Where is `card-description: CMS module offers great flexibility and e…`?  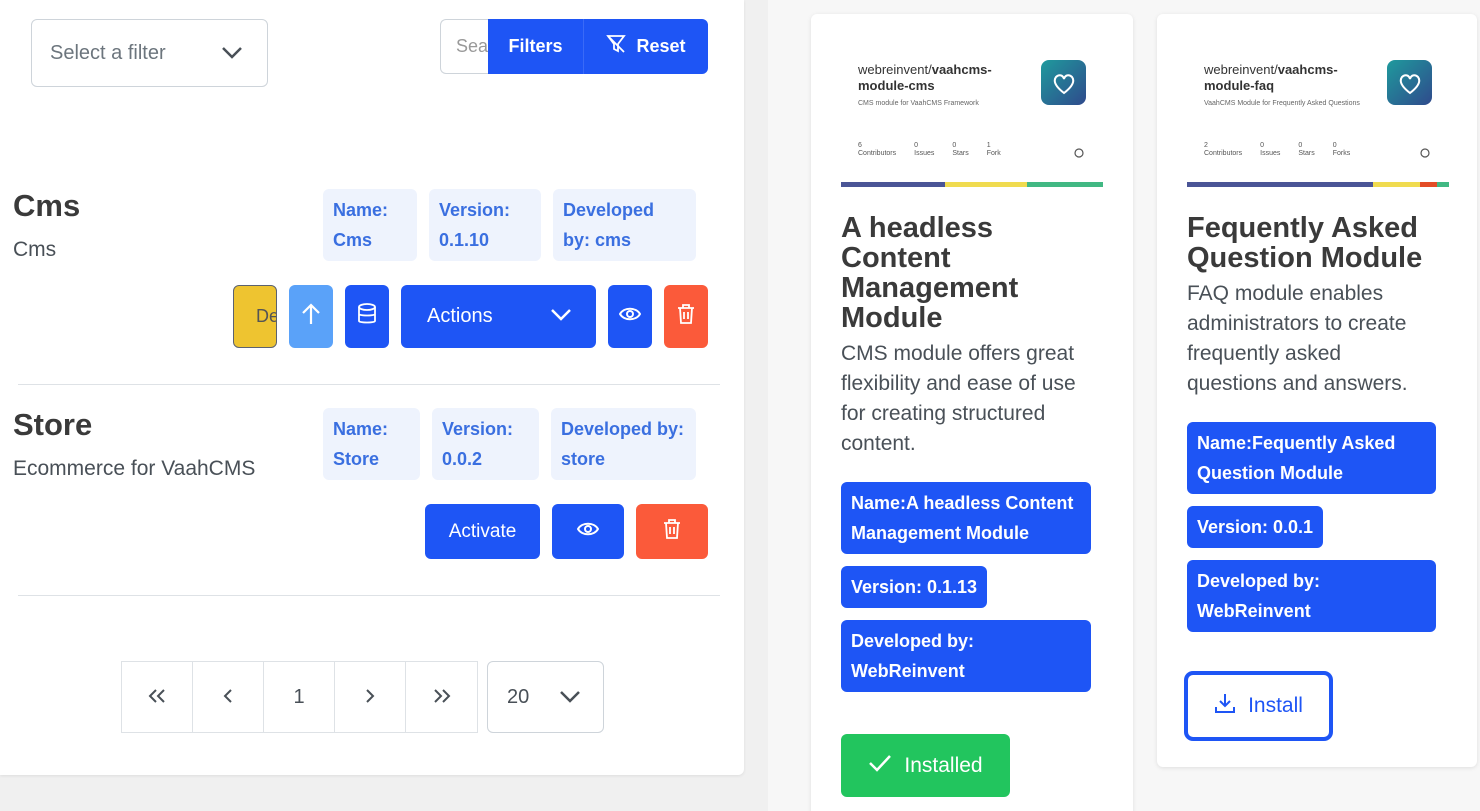 card-description: CMS module offers great flexibility and e… is located at coordinates (958, 398).